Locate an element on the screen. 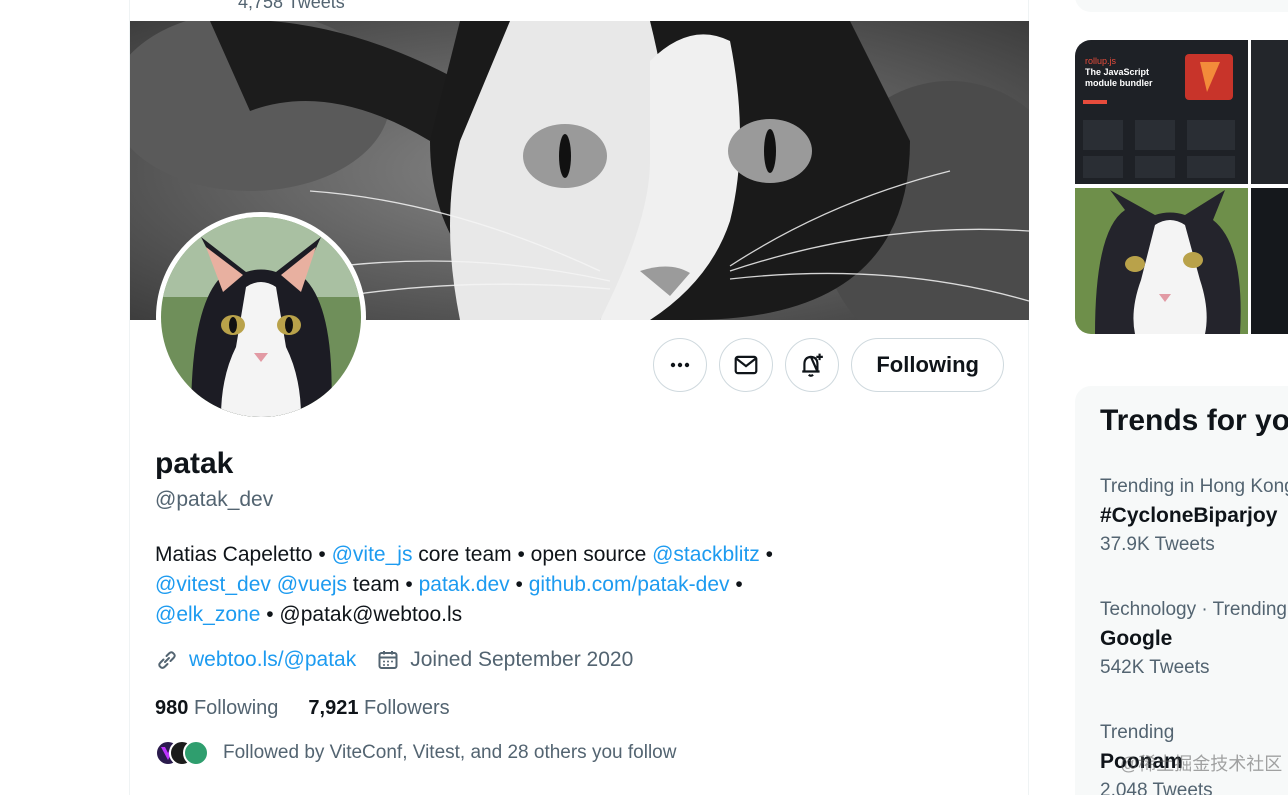 This screenshot has height=795, width=1288. bio-text: Matias Capeletto • is located at coordinates (243, 554).